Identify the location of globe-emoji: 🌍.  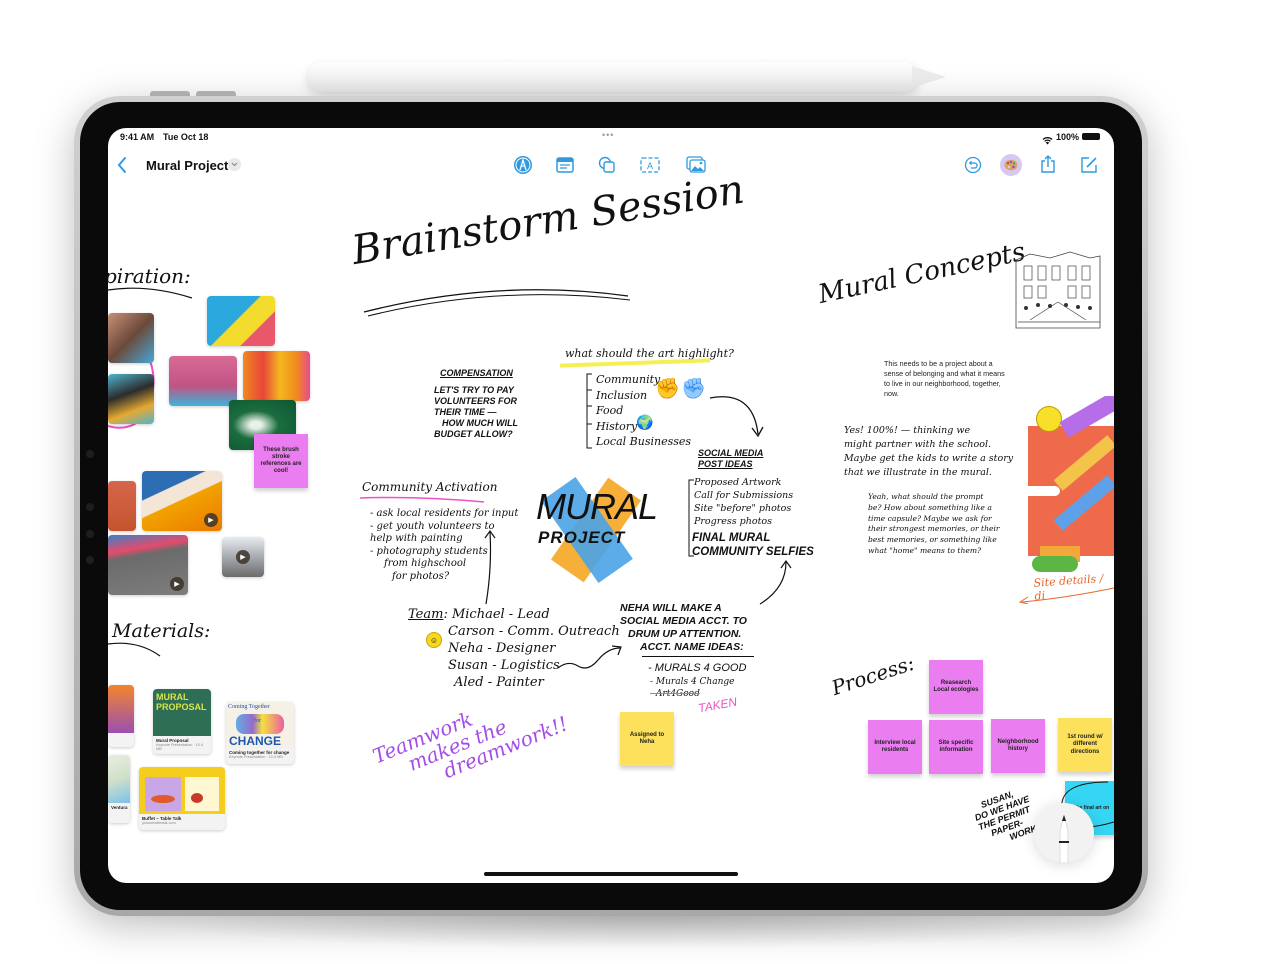
(645, 422).